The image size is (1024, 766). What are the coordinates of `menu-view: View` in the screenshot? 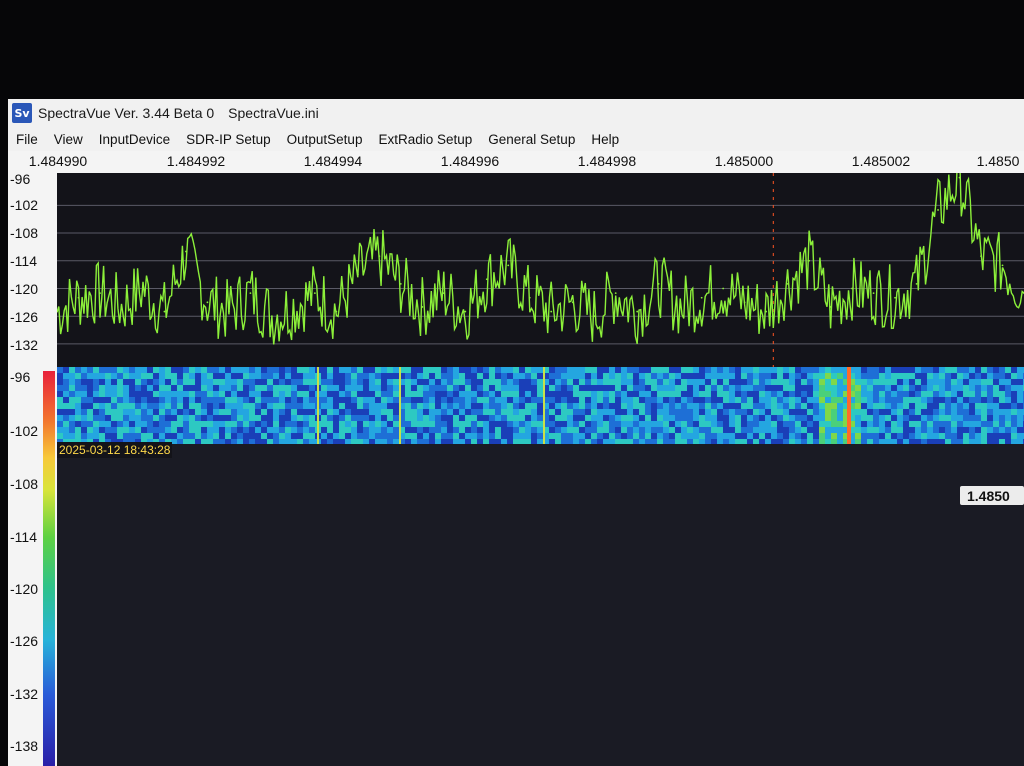 It's located at (68, 139).